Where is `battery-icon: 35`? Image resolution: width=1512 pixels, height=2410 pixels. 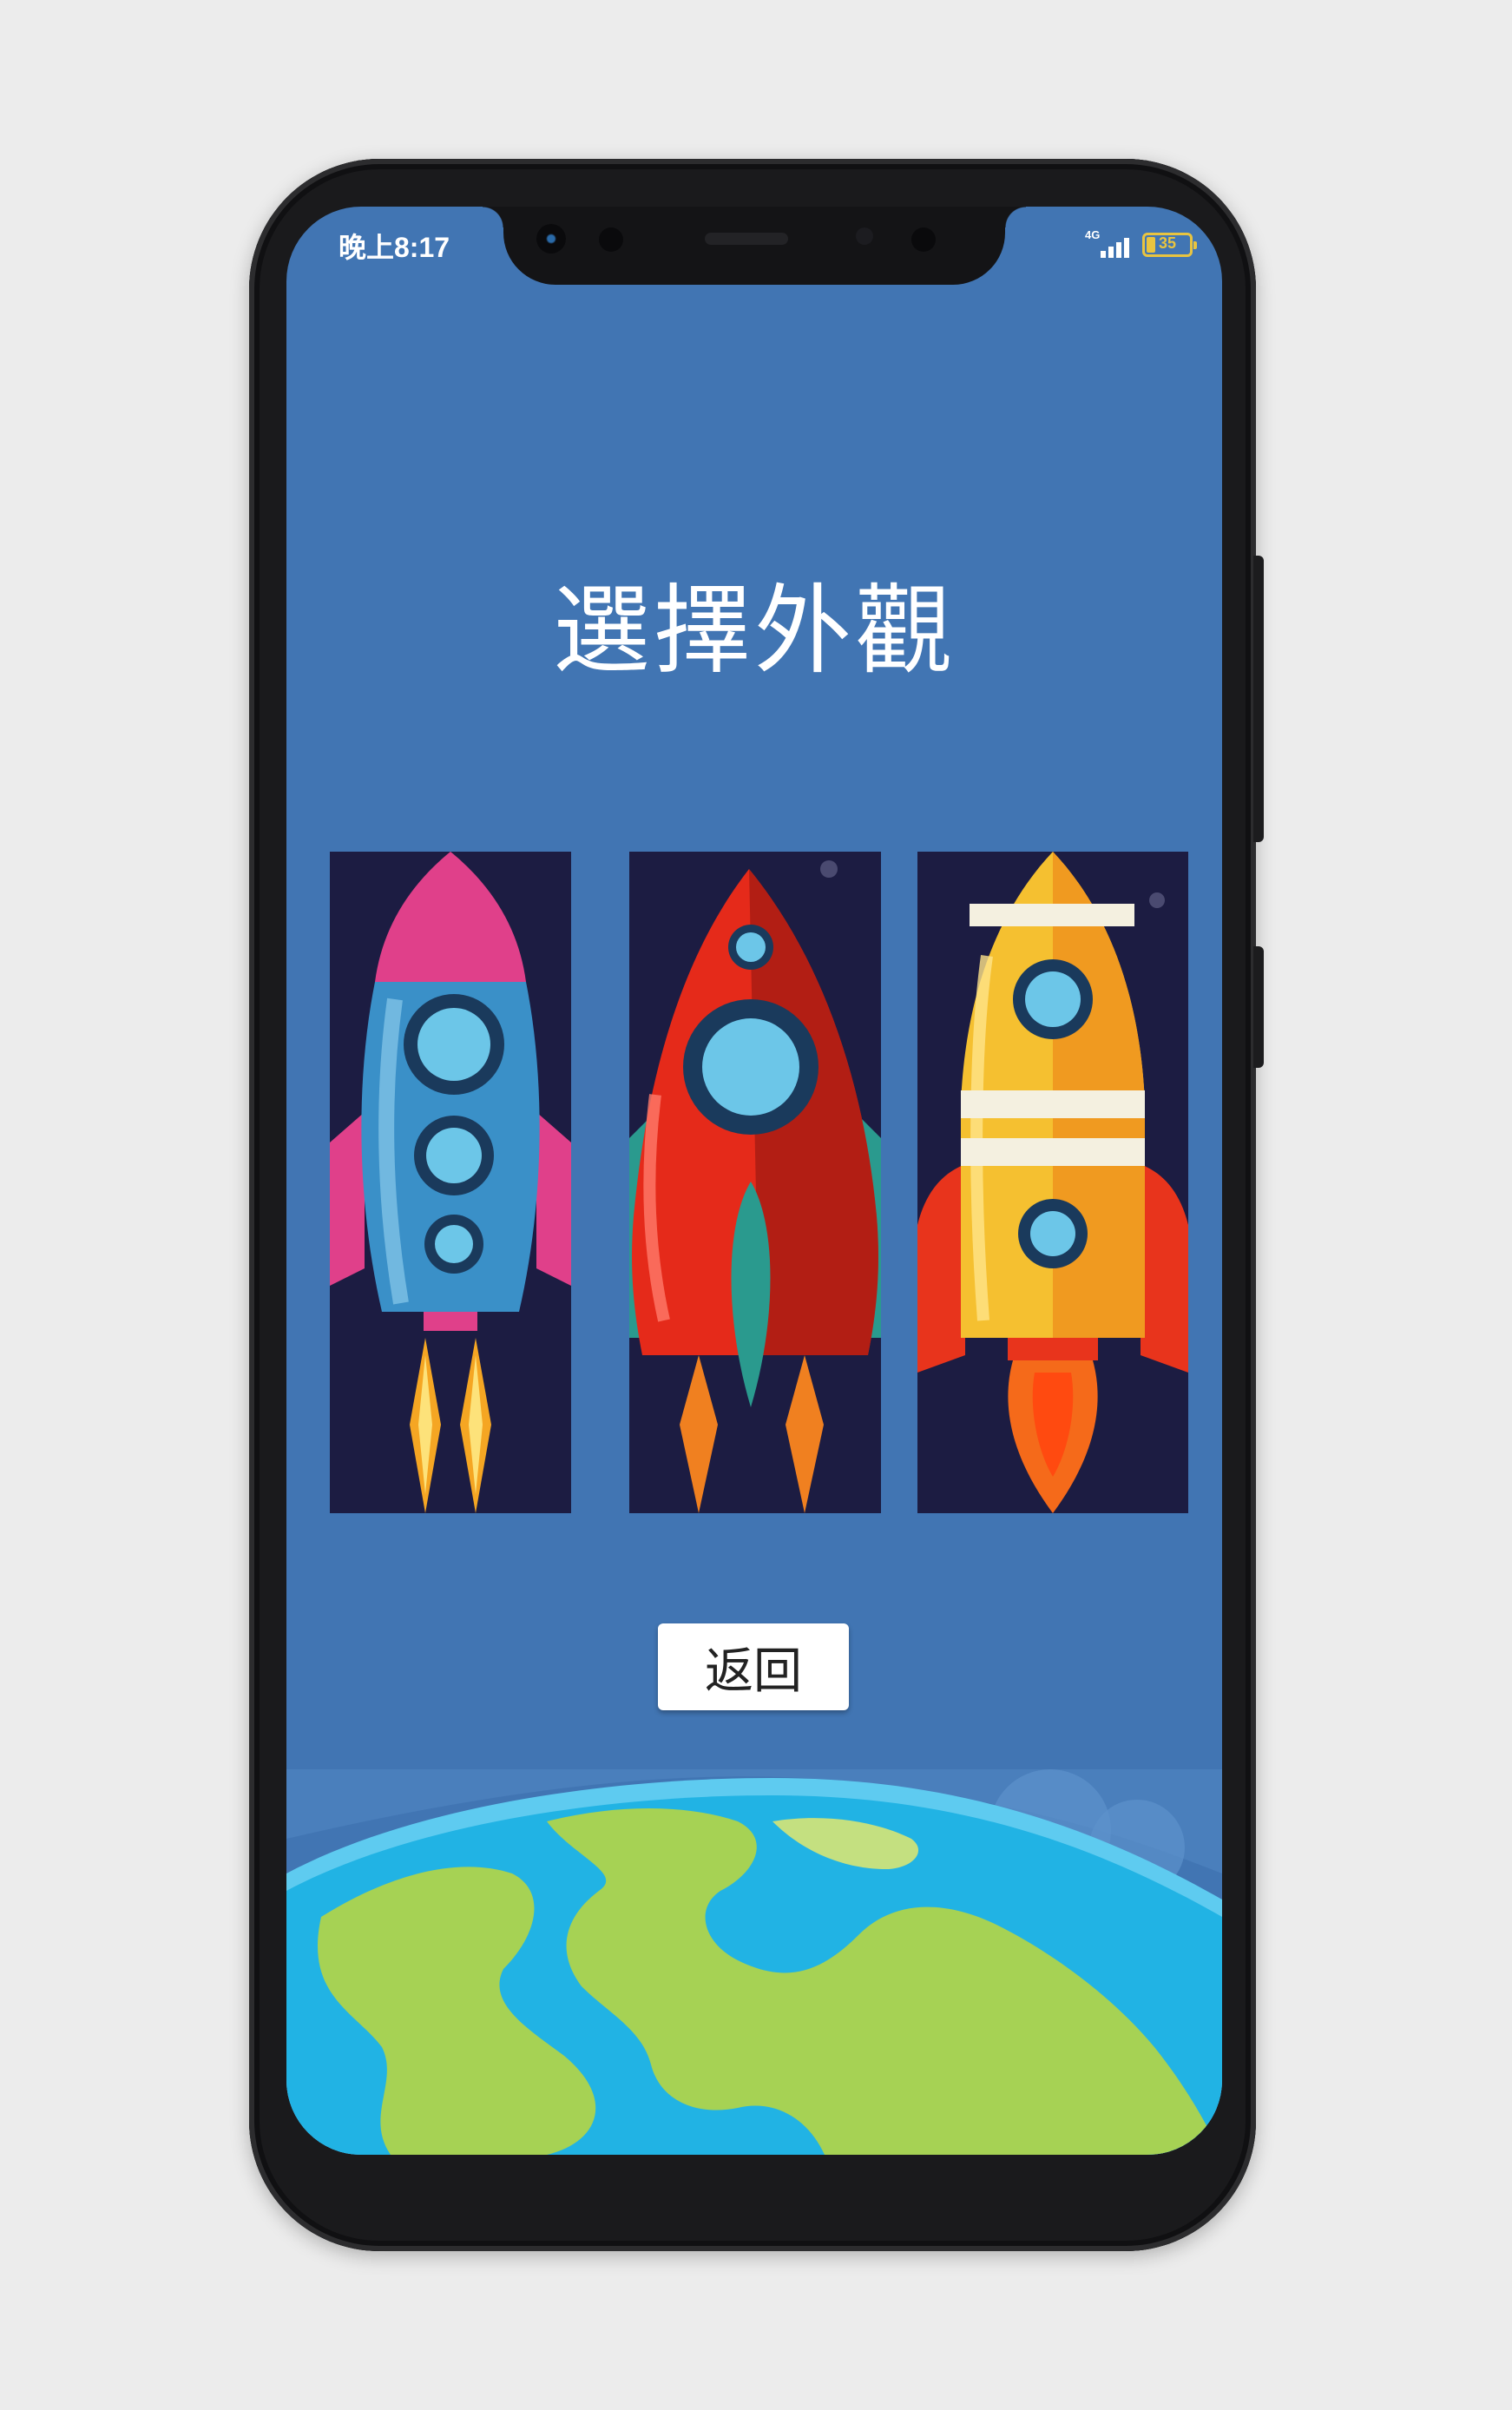
battery-icon: 35 is located at coordinates (1169, 245).